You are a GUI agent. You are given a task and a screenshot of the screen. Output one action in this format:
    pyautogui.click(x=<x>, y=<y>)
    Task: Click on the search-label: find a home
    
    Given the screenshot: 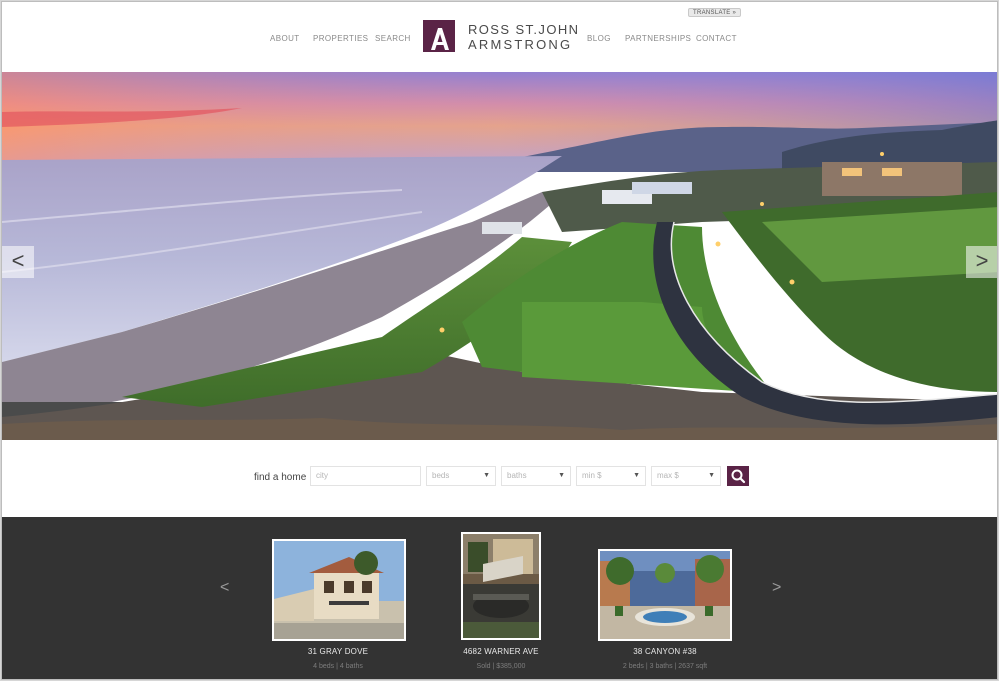 What is the action you would take?
    pyautogui.click(x=280, y=477)
    